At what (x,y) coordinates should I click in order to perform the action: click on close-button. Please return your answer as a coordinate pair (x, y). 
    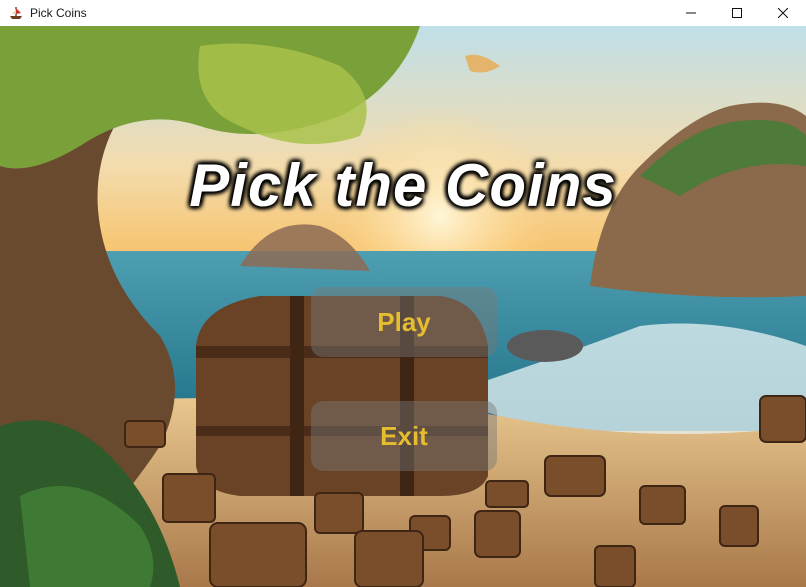
    Looking at the image, I should click on (783, 13).